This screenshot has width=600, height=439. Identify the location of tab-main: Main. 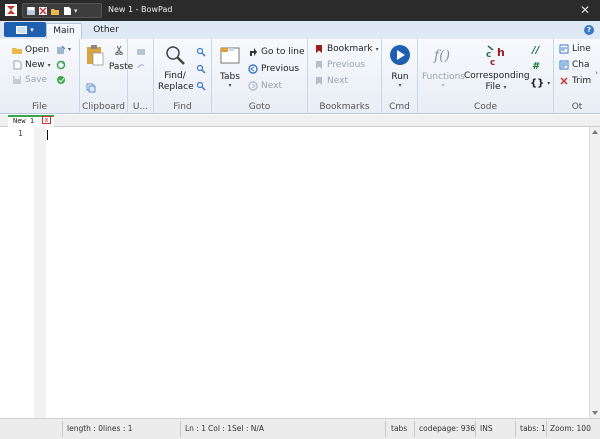
(64, 31).